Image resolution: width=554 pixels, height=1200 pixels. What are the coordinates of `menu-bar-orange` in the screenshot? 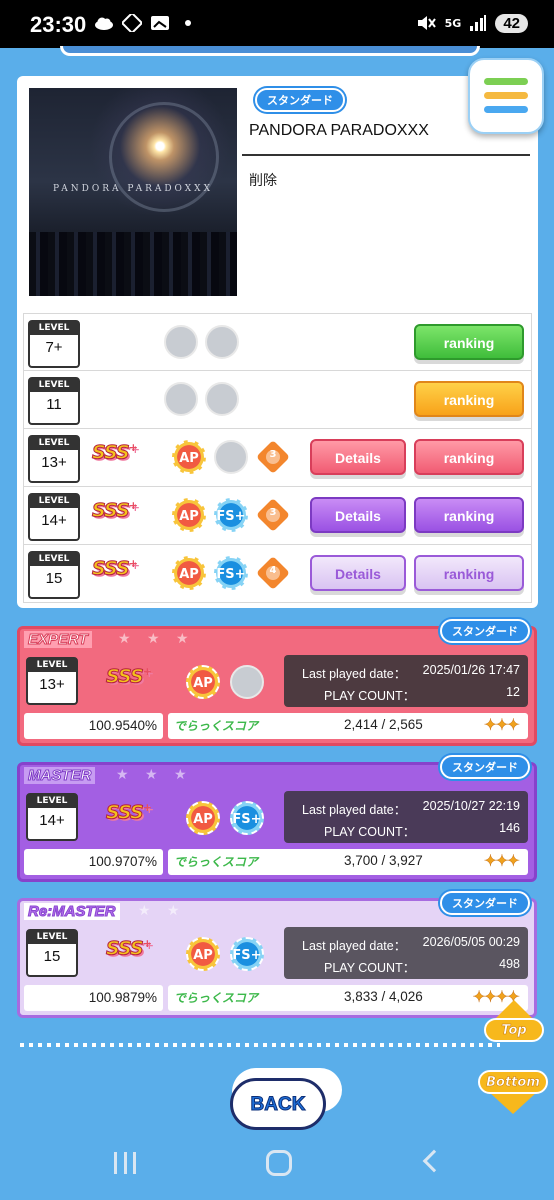 It's located at (506, 95).